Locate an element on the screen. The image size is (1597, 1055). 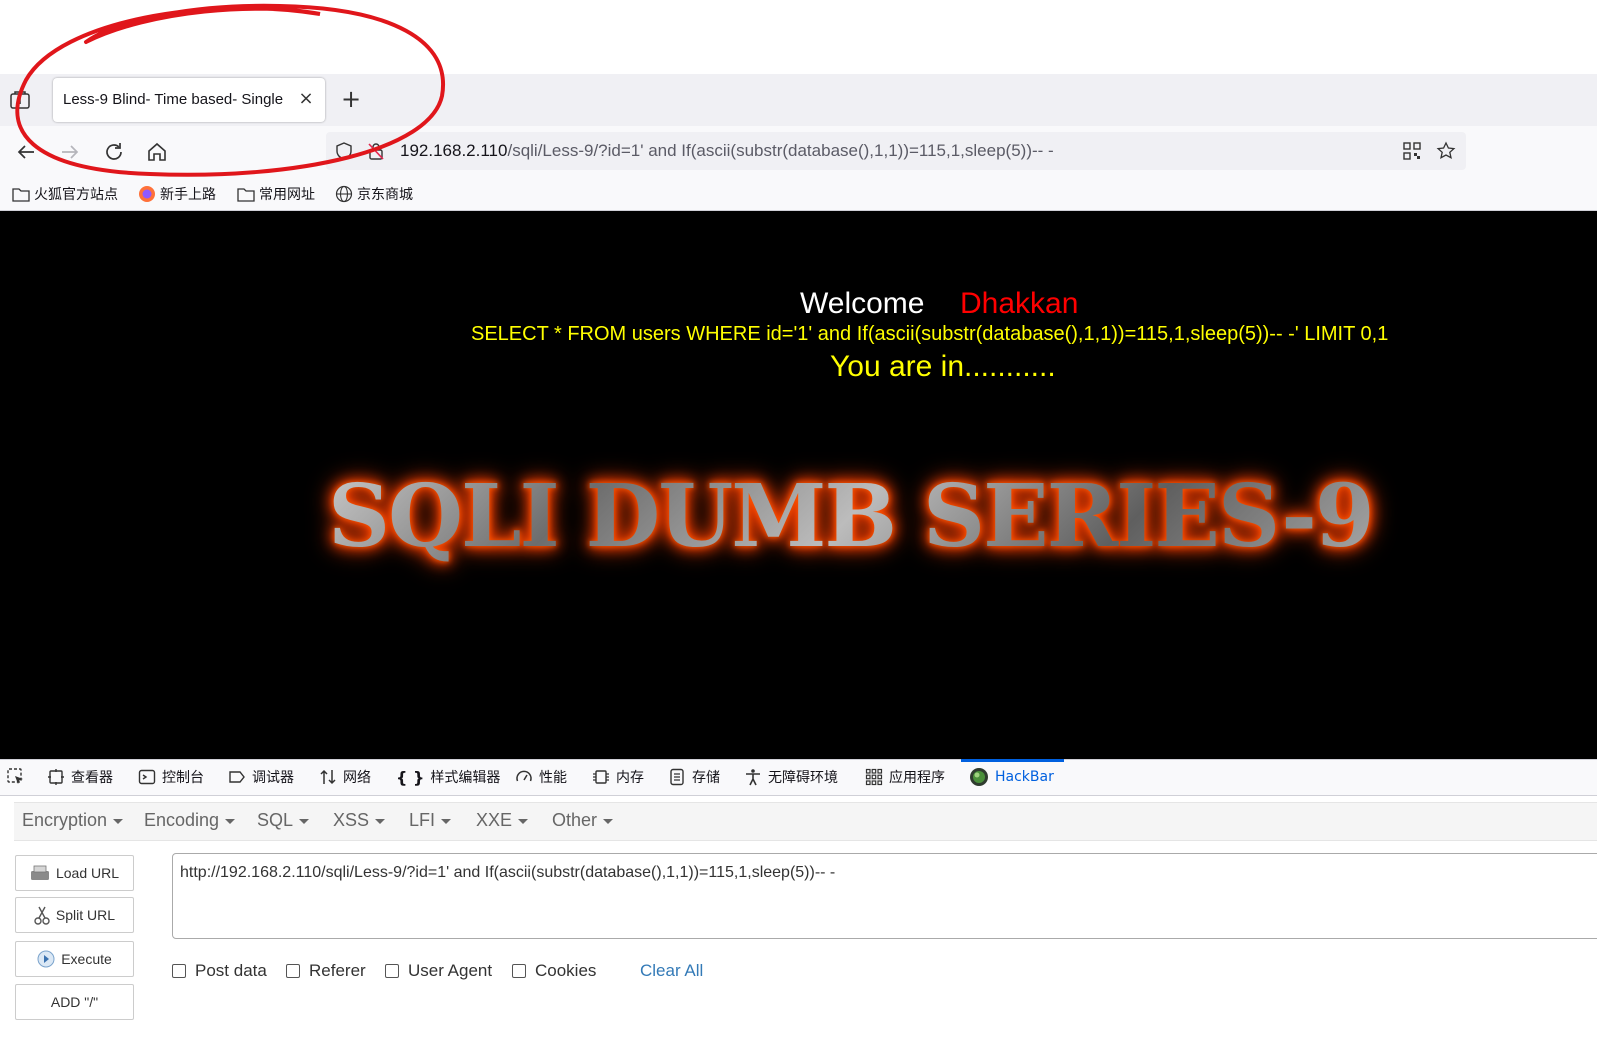
devtools-tab-label: HackBar is located at coordinates (1024, 777).